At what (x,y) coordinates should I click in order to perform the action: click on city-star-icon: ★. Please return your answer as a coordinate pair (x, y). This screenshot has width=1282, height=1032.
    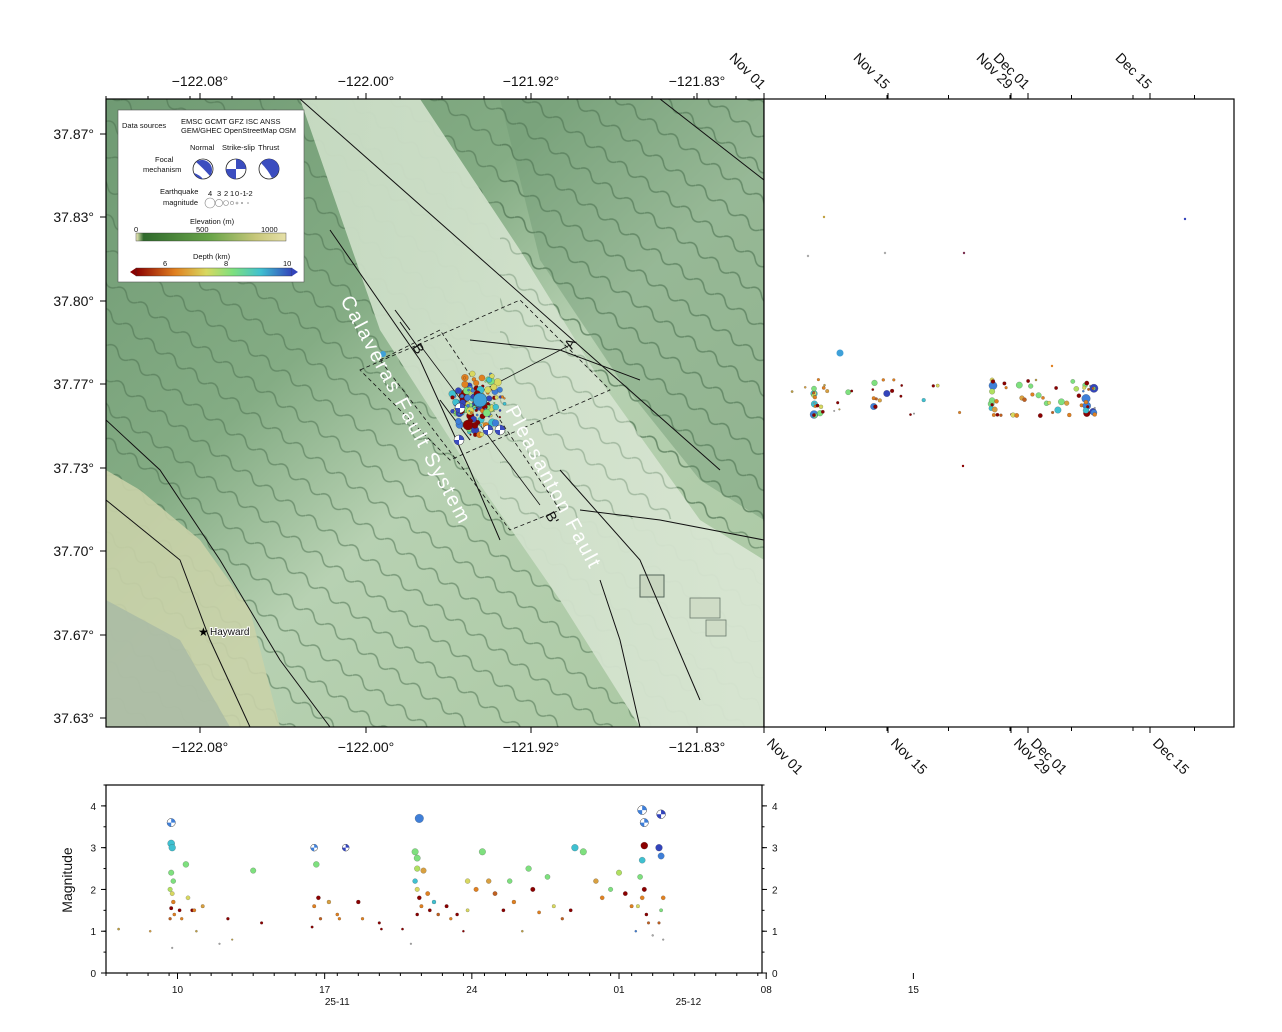
    Looking at the image, I should click on (203, 632).